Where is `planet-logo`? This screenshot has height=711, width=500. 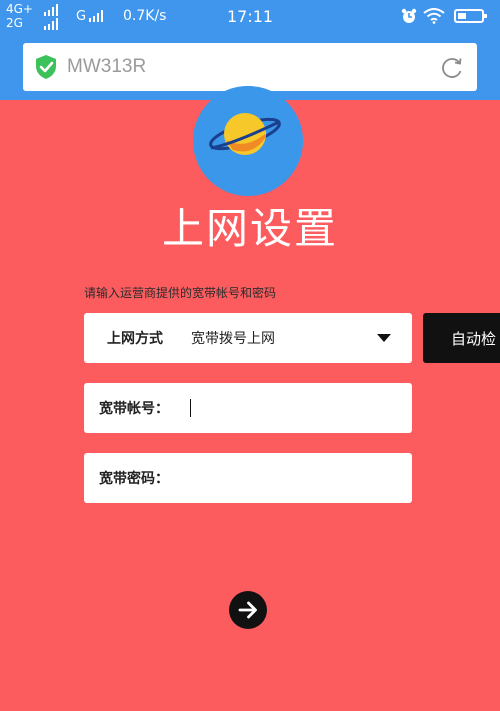
planet-logo is located at coordinates (248, 141).